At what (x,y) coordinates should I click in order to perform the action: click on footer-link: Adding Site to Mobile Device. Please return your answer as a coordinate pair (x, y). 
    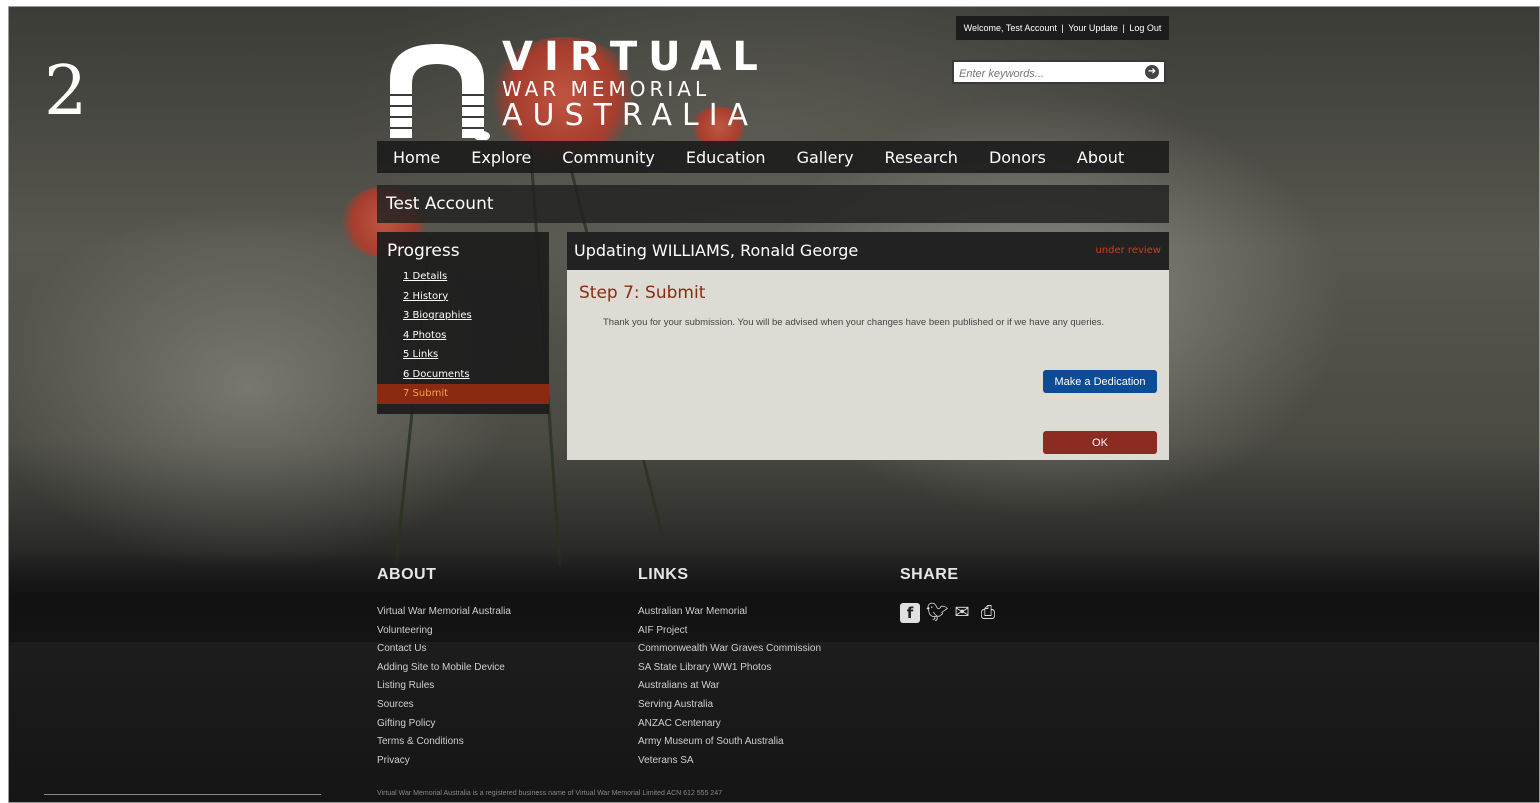
    Looking at the image, I should click on (444, 668).